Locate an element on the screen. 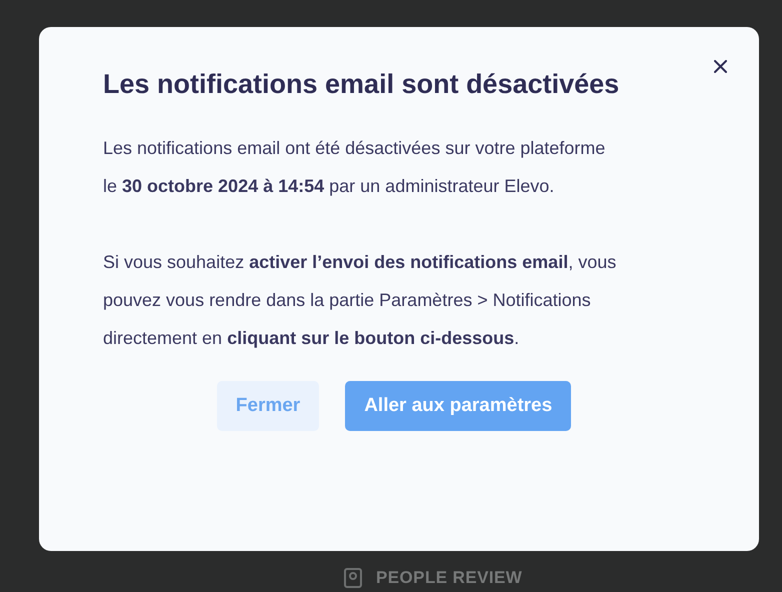 This screenshot has width=782, height=592. dialog-paragraph: Les notifications email ont été désactivées sur votre plateforme le 30 octobre 2024 à 14:54 par un administrateur Elevo. is located at coordinates (354, 167).